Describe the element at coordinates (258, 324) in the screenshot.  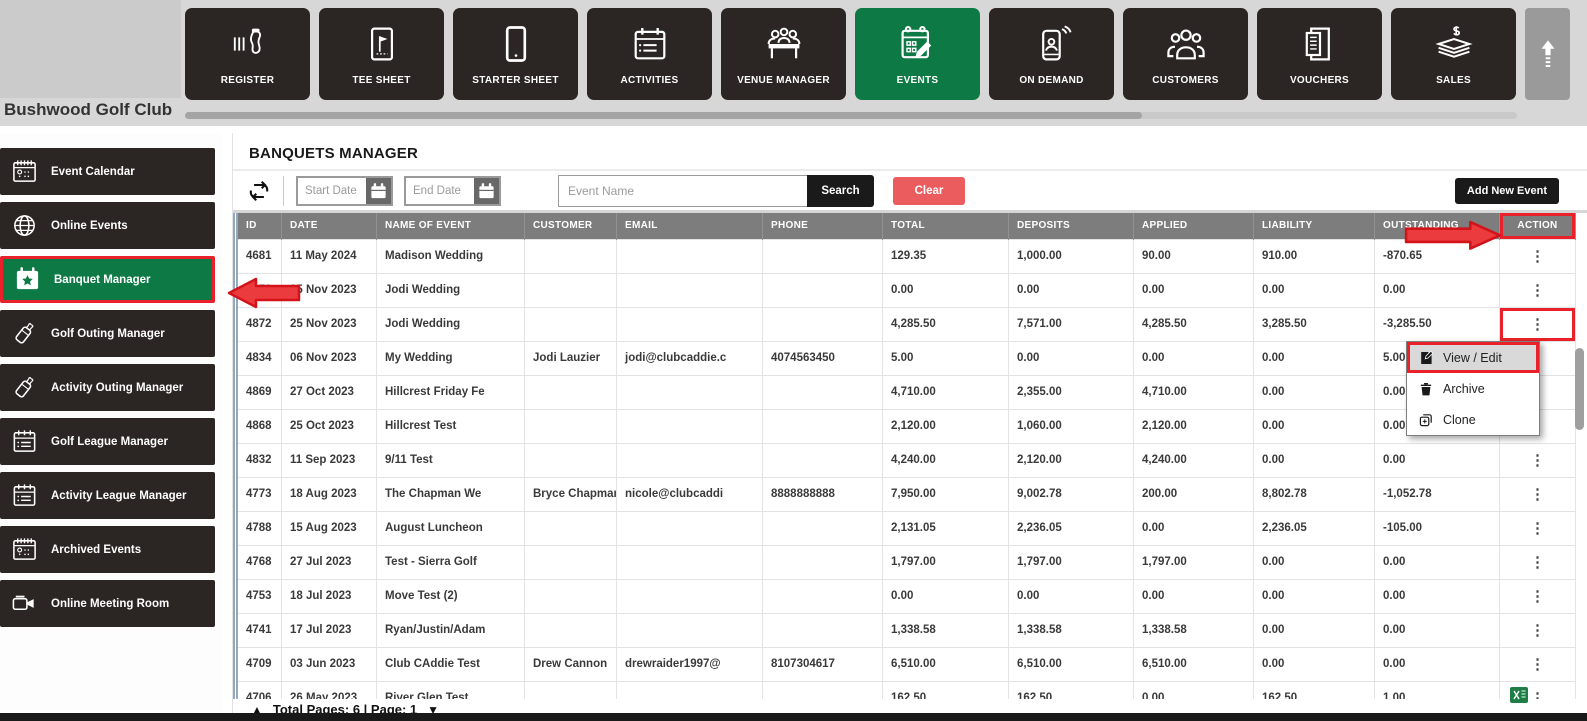
I see `cell-id: 4872` at that location.